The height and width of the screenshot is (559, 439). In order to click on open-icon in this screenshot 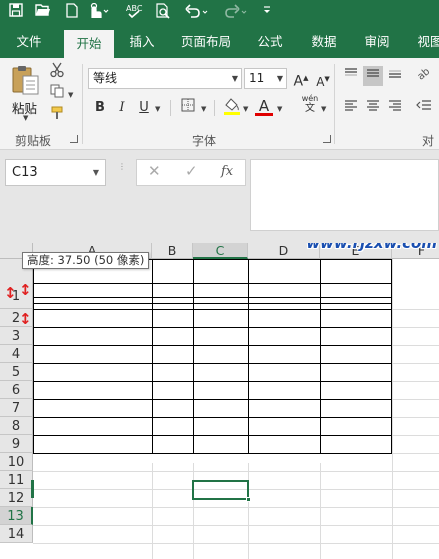, I will do `click(43, 12)`.